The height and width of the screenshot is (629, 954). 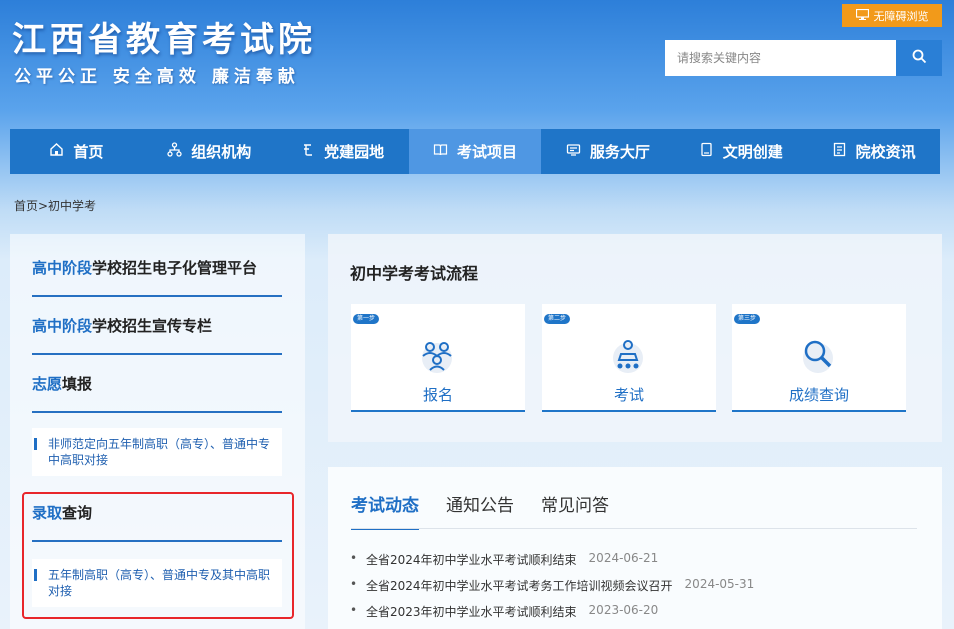 I want to click on document-icon, so click(x=839, y=151).